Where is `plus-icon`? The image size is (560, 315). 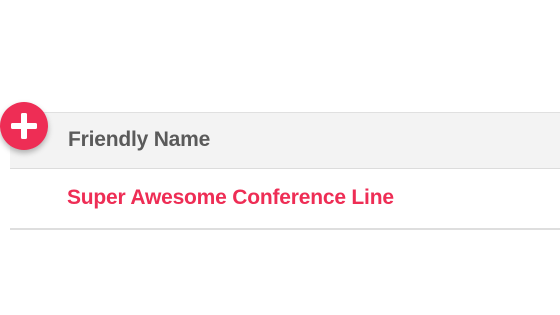 plus-icon is located at coordinates (24, 126).